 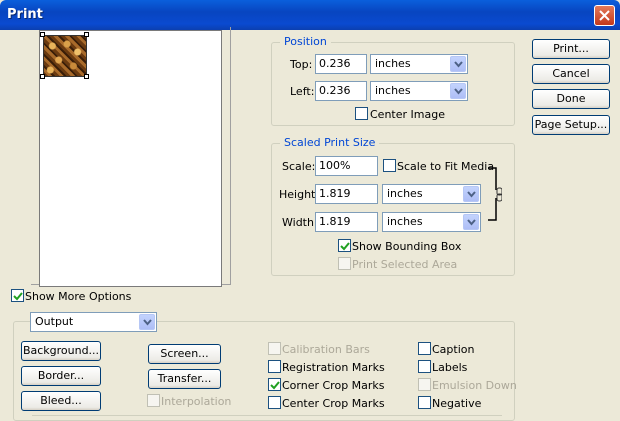 I want to click on close-icon, so click(x=604, y=15).